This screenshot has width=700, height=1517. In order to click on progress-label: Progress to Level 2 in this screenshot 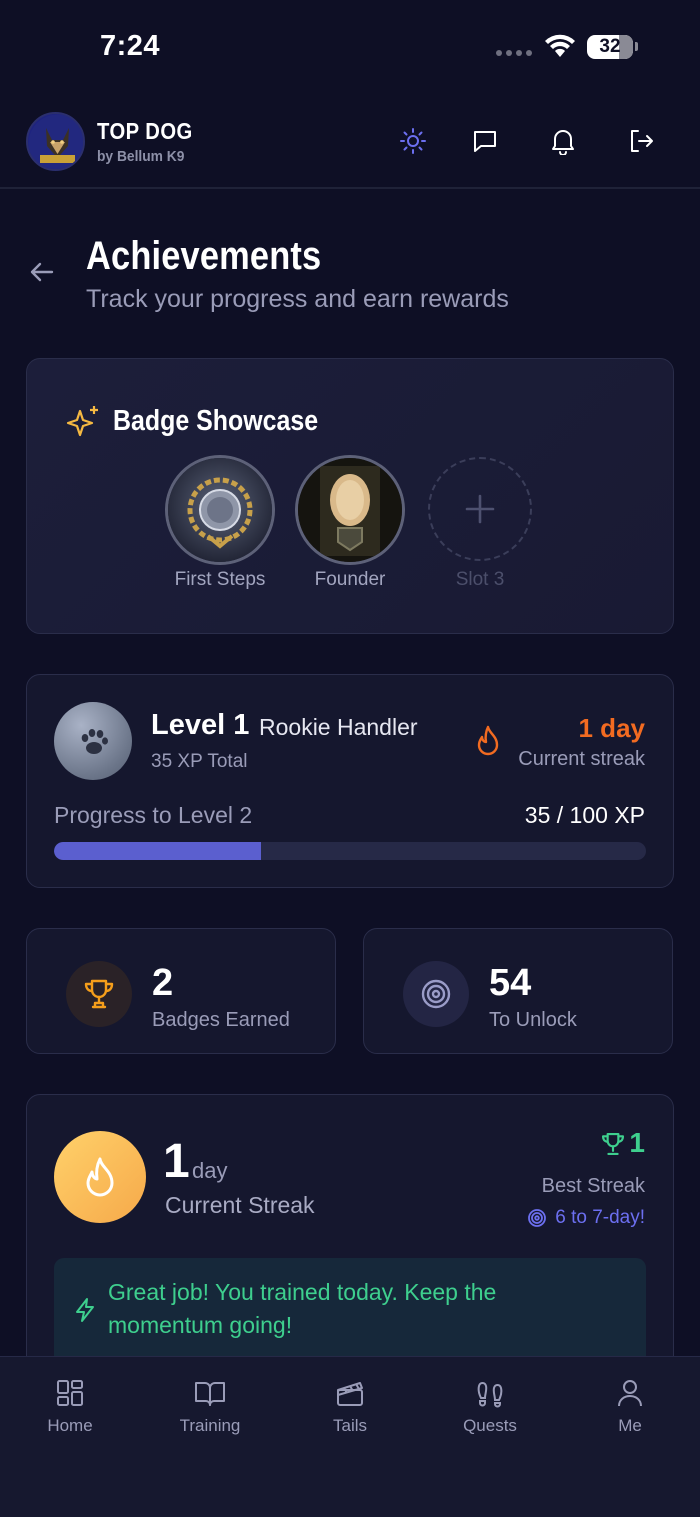, I will do `click(153, 815)`.